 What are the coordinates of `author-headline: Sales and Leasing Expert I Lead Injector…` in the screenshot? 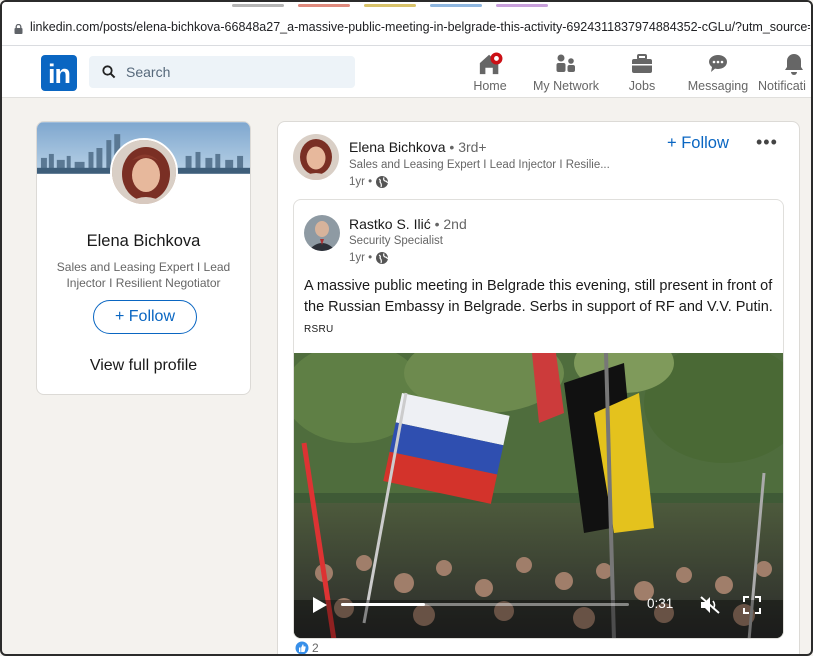 It's located at (479, 165).